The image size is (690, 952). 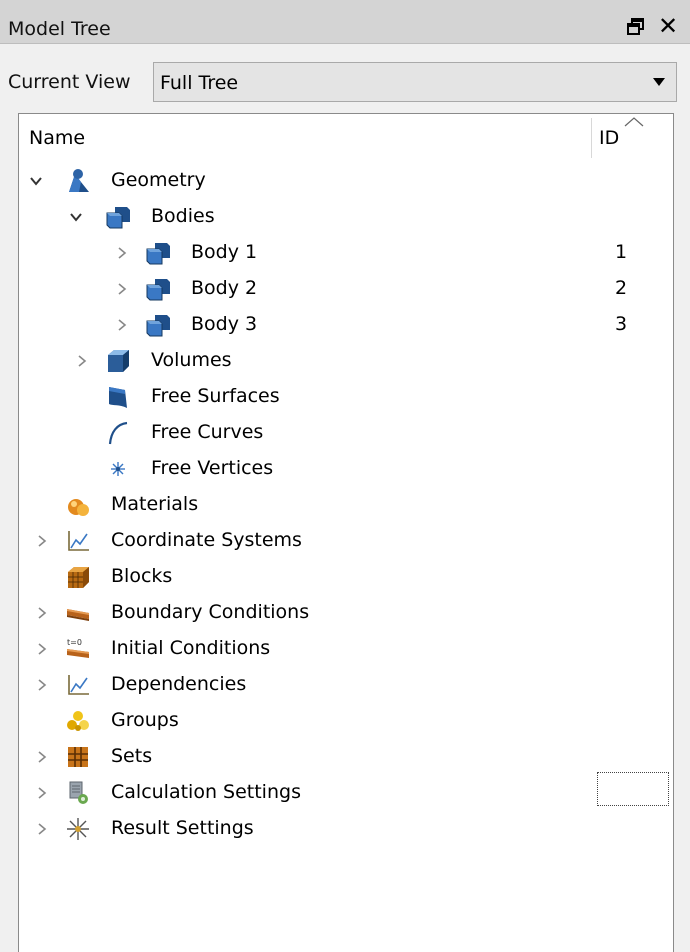 I want to click on tree-item-label: Body 1, so click(x=224, y=252).